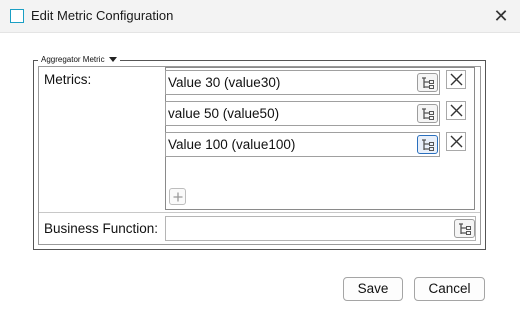  What do you see at coordinates (302, 144) in the screenshot?
I see `metric-field: Value 100 (value100)` at bounding box center [302, 144].